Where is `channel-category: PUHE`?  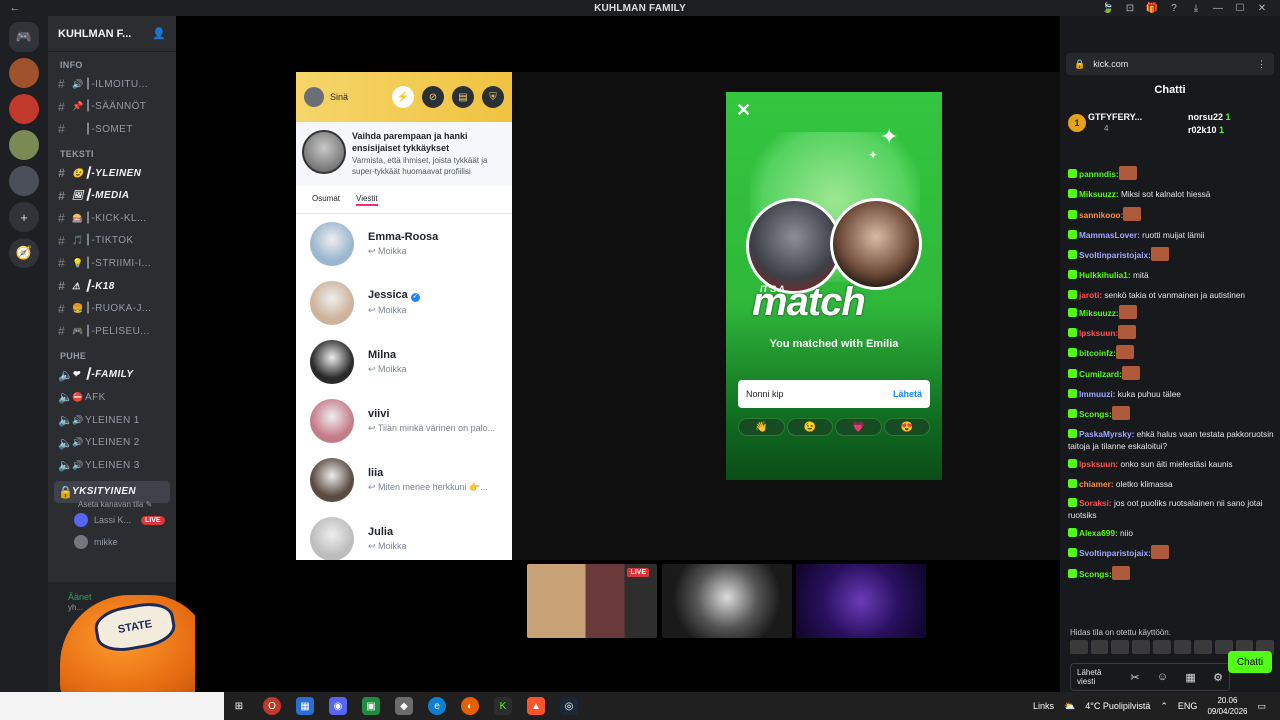
channel-category: PUHE is located at coordinates (112, 353).